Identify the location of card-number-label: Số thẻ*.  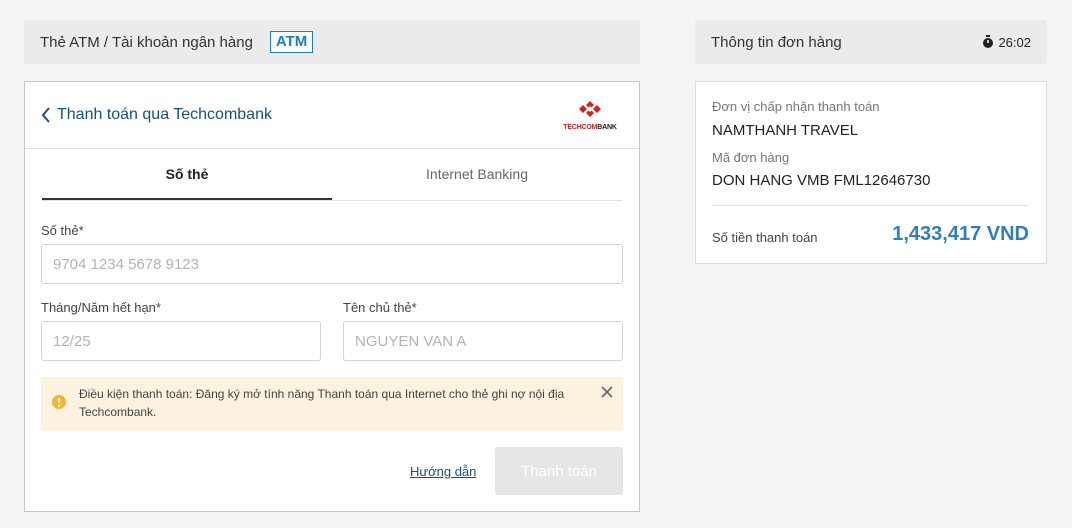
(62, 230).